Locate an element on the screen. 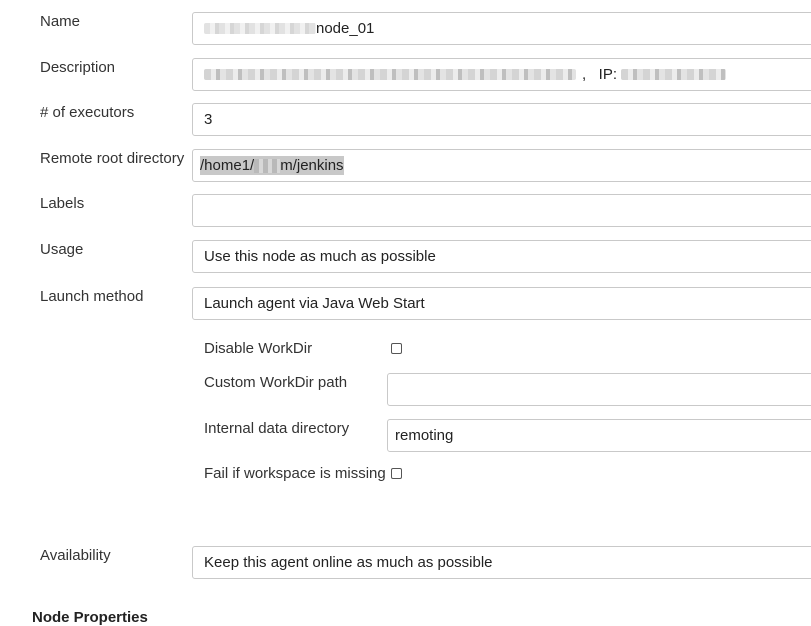 The height and width of the screenshot is (626, 811). internal-data-dir-value: remoting is located at coordinates (424, 435).